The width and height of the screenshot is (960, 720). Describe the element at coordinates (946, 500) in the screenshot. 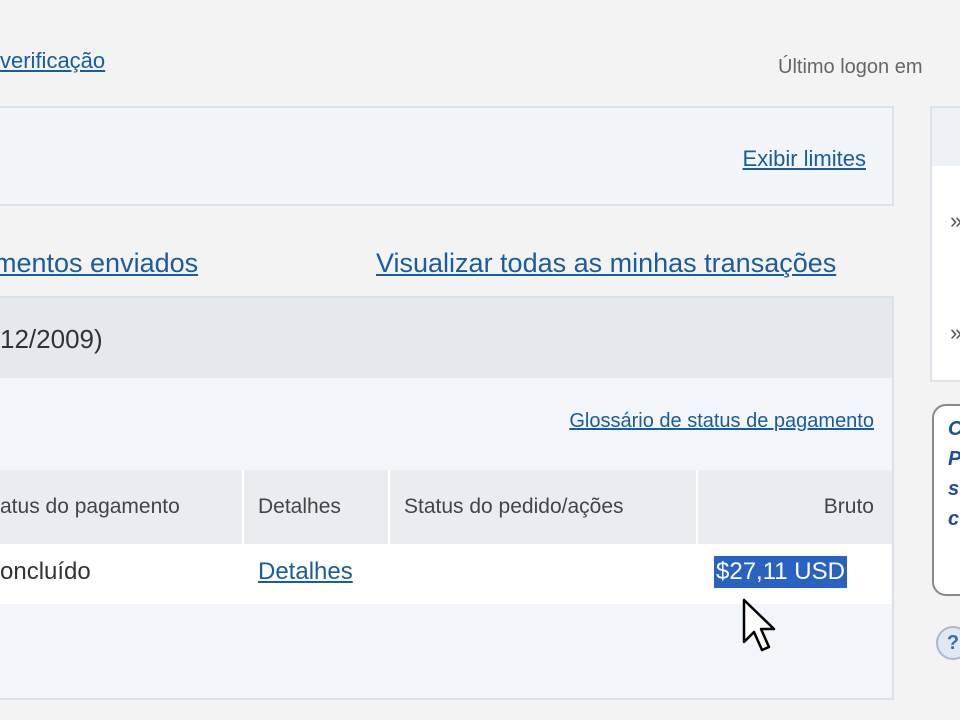

I see `side-promo-box: C P s c` at that location.